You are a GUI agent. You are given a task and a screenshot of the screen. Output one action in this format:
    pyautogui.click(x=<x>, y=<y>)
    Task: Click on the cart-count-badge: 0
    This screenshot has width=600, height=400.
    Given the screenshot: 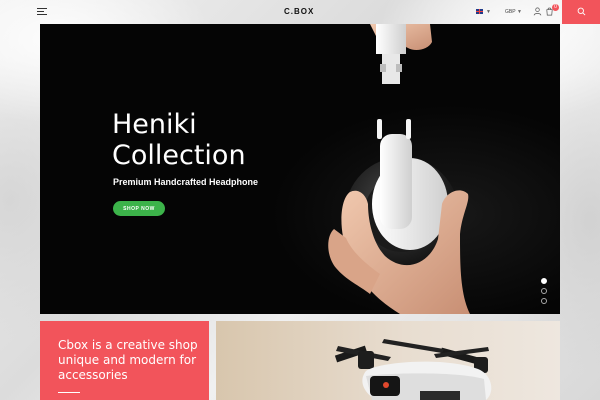 What is the action you would take?
    pyautogui.click(x=555, y=7)
    